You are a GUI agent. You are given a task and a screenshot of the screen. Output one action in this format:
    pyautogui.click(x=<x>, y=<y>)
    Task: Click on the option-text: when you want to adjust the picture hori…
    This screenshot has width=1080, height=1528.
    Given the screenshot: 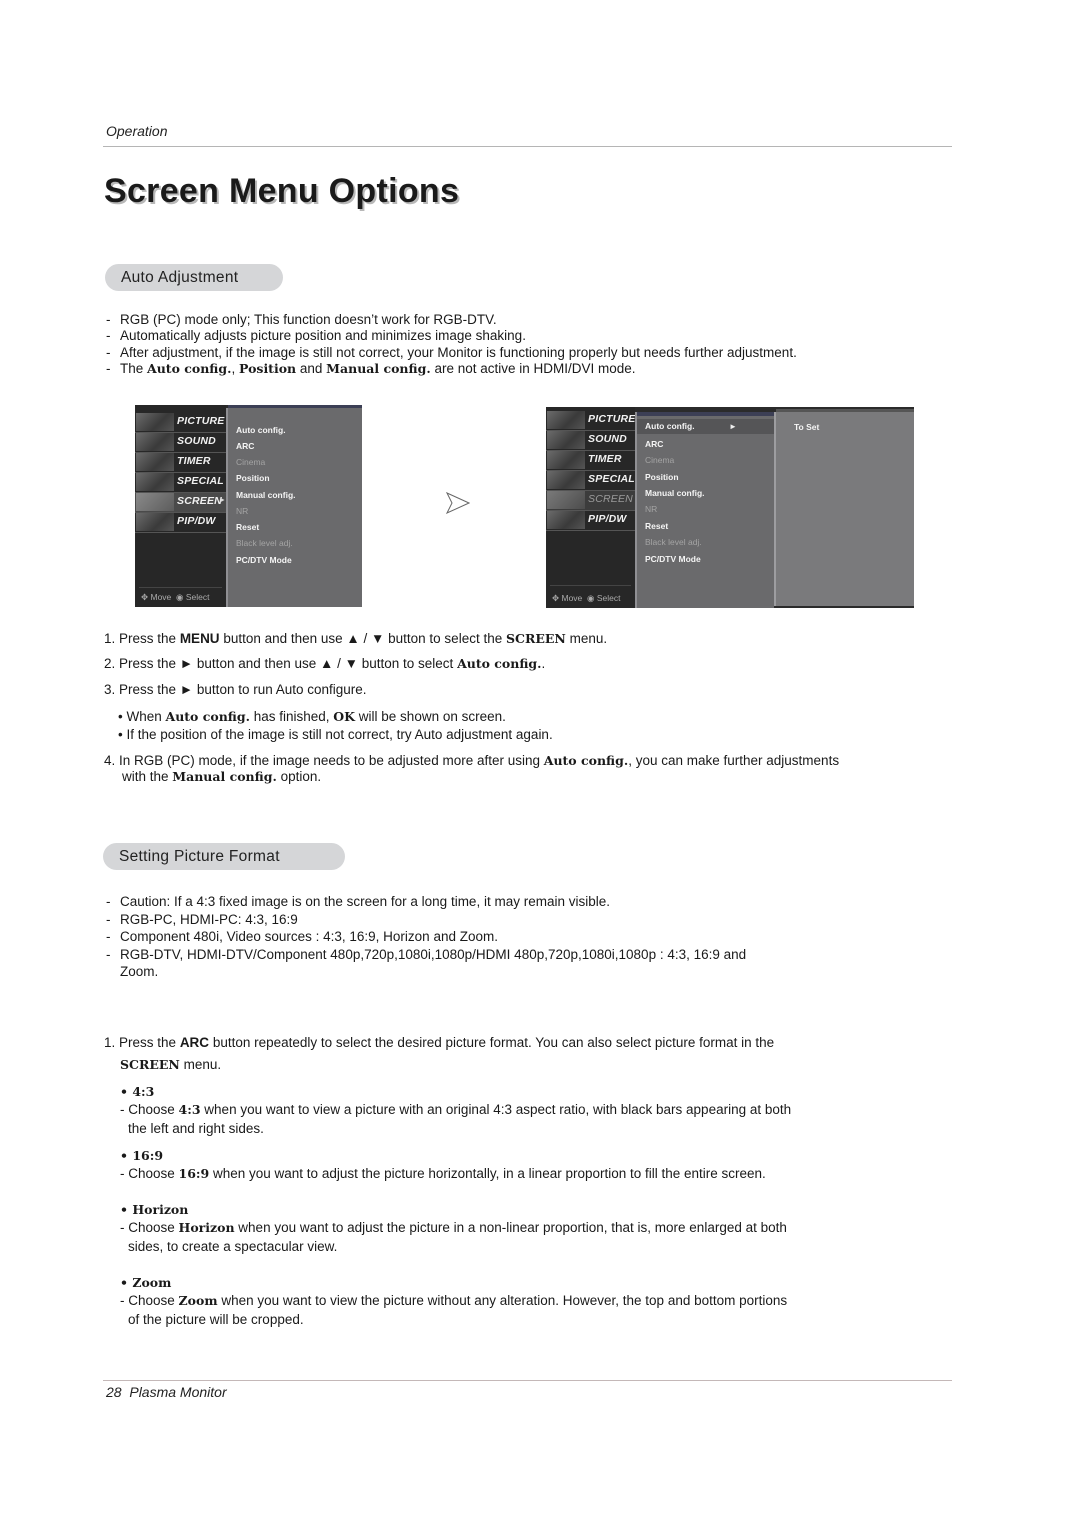 What is the action you would take?
    pyautogui.click(x=487, y=1174)
    